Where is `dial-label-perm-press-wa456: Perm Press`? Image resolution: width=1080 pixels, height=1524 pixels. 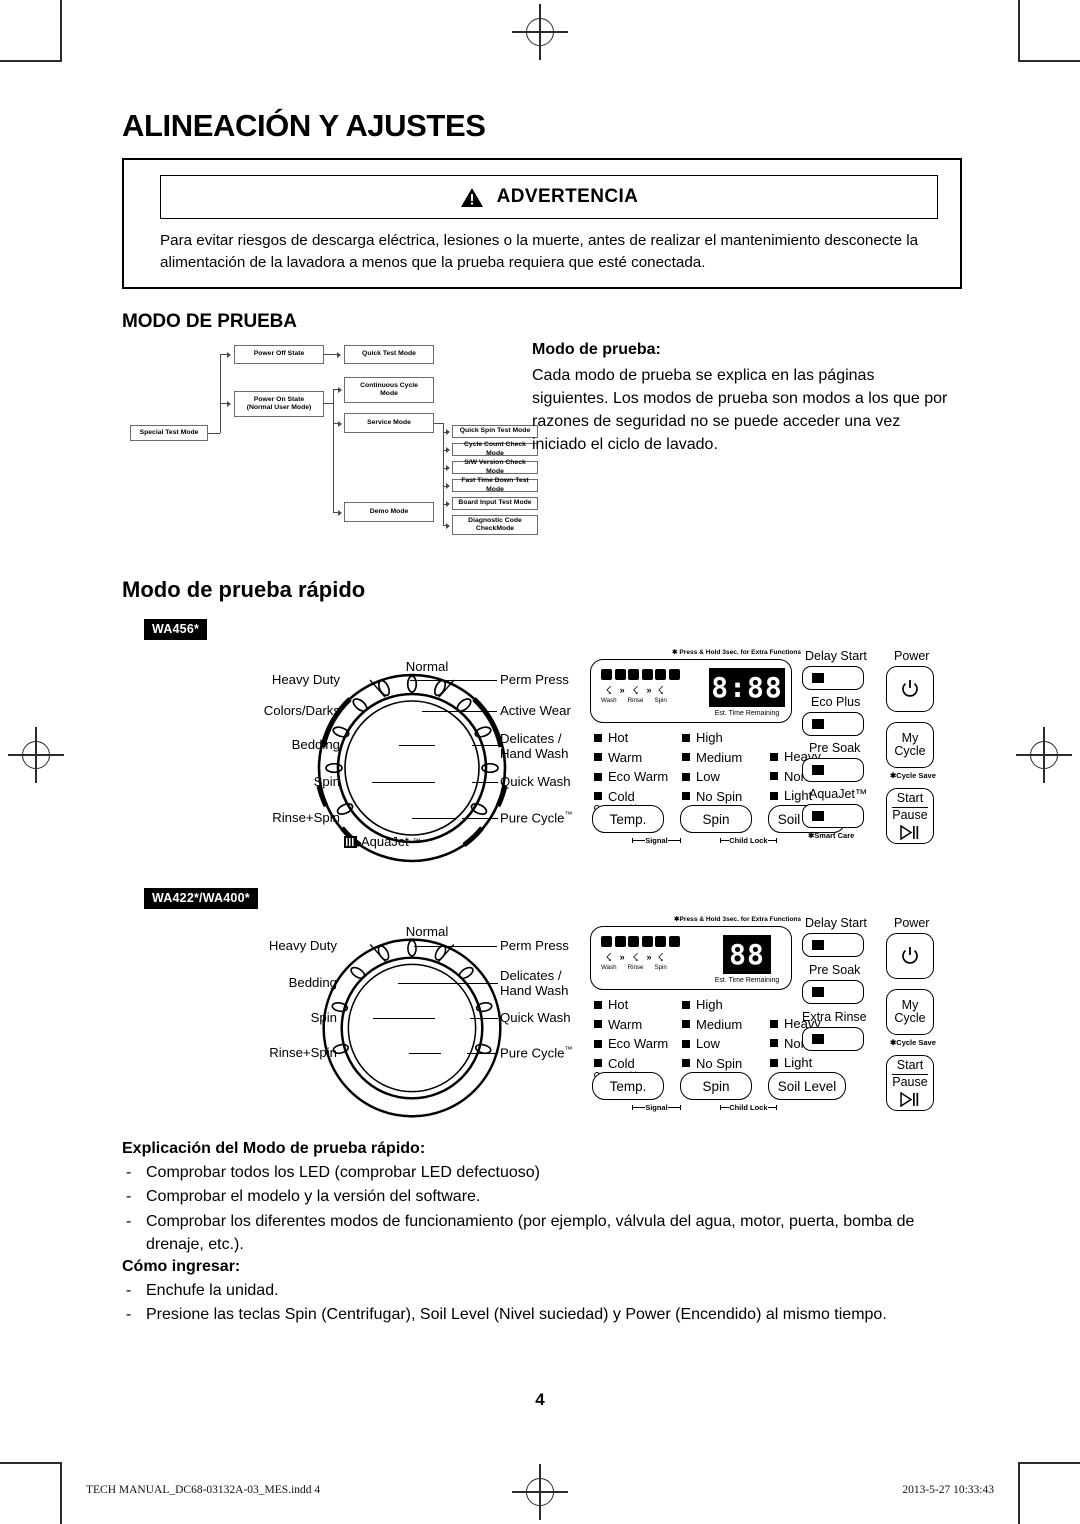
dial-label-perm-press-wa456: Perm Press is located at coordinates (534, 680).